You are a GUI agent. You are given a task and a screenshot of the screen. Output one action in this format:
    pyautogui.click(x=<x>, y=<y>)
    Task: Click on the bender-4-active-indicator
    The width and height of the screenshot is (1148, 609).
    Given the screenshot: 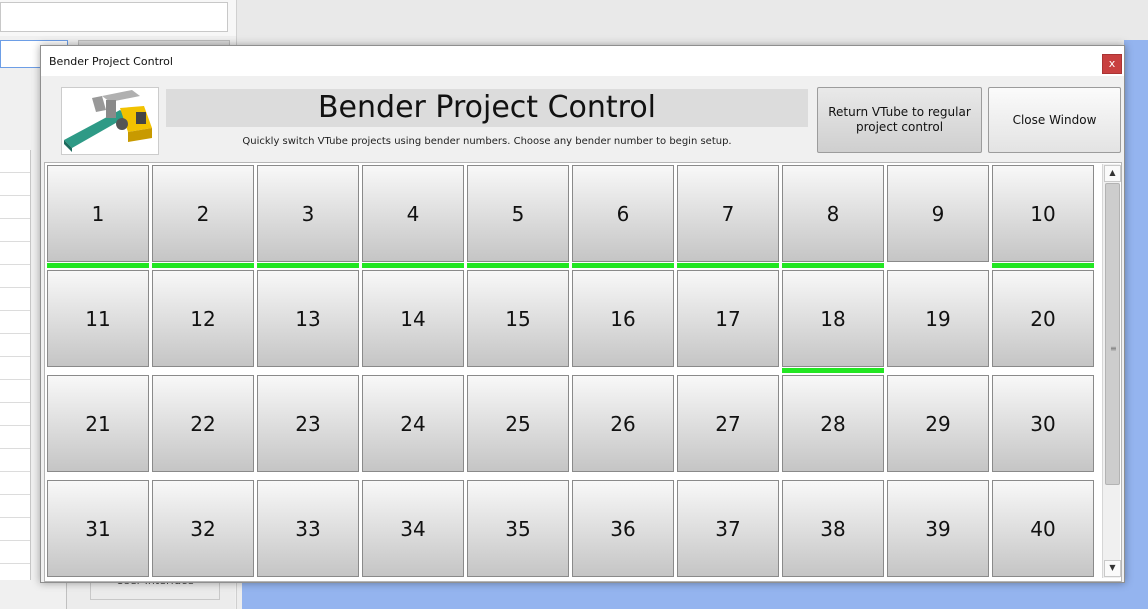 What is the action you would take?
    pyautogui.click(x=413, y=265)
    